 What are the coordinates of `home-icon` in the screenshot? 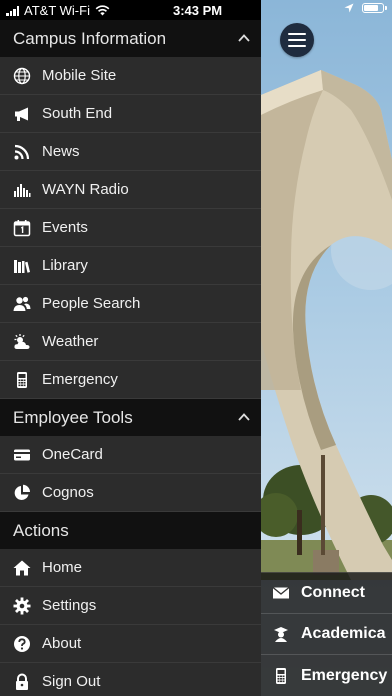 It's located at (21, 568).